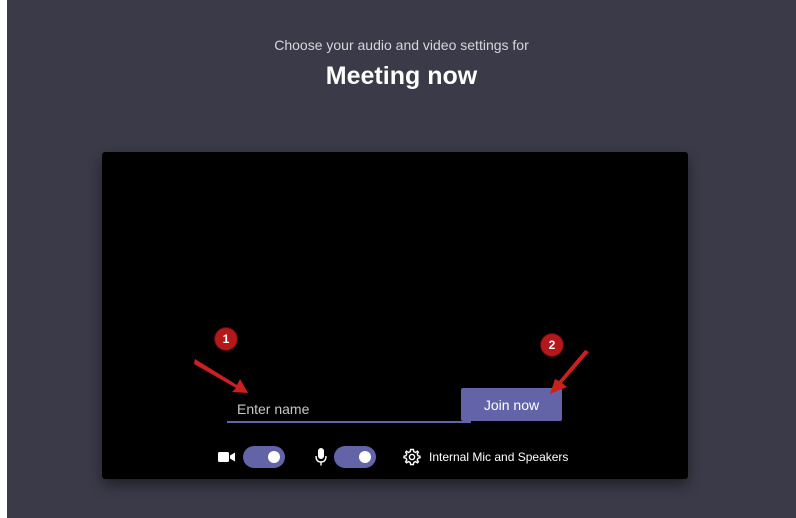  What do you see at coordinates (349, 410) in the screenshot?
I see `name-input` at bounding box center [349, 410].